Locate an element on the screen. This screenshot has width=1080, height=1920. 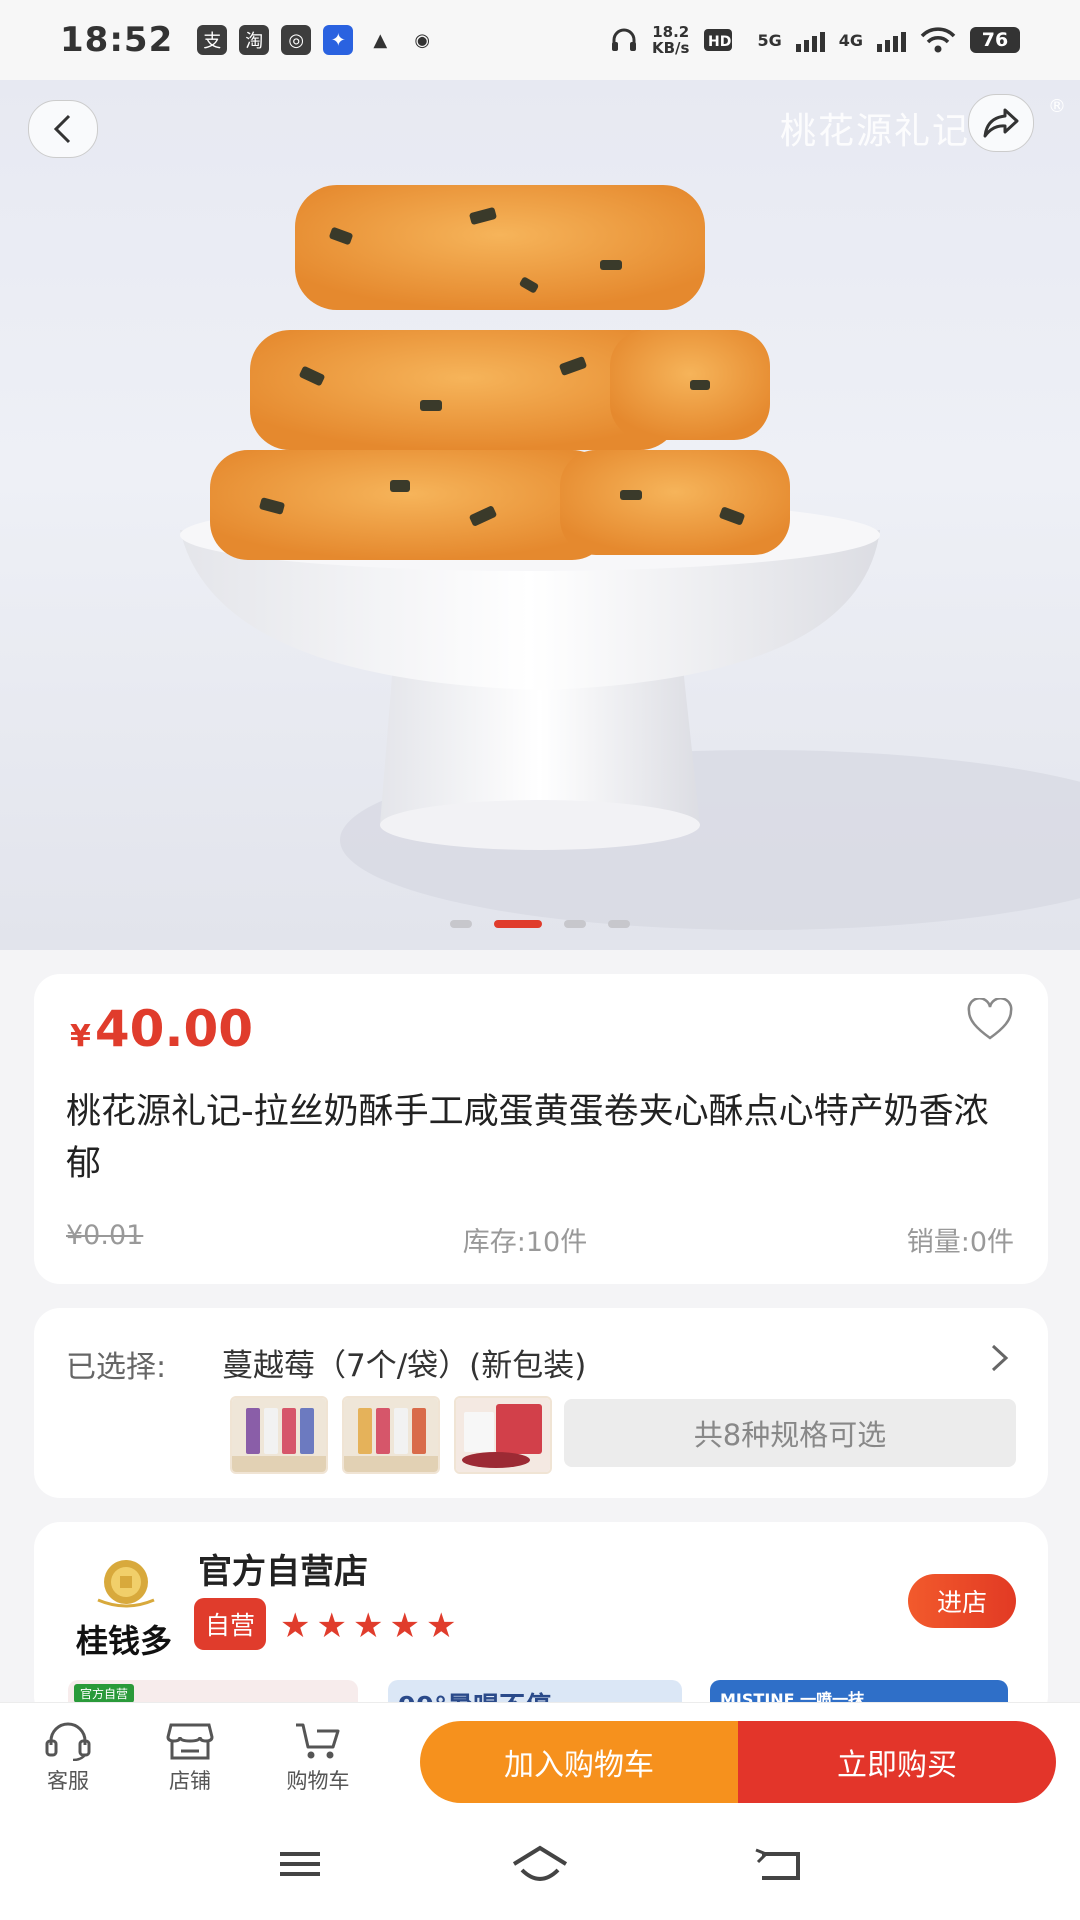
network-5g: 5G is located at coordinates (769, 40).